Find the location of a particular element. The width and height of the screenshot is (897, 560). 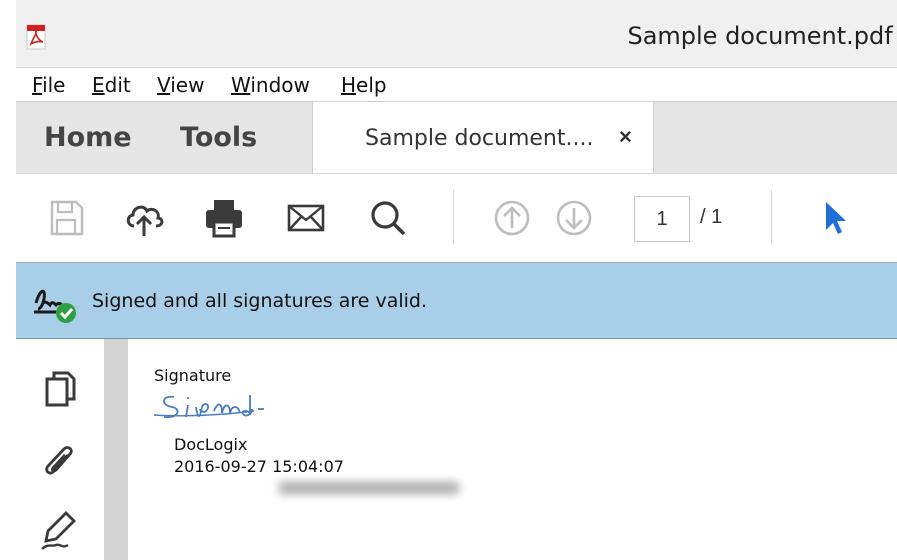

tab-tools: Tools is located at coordinates (218, 137).